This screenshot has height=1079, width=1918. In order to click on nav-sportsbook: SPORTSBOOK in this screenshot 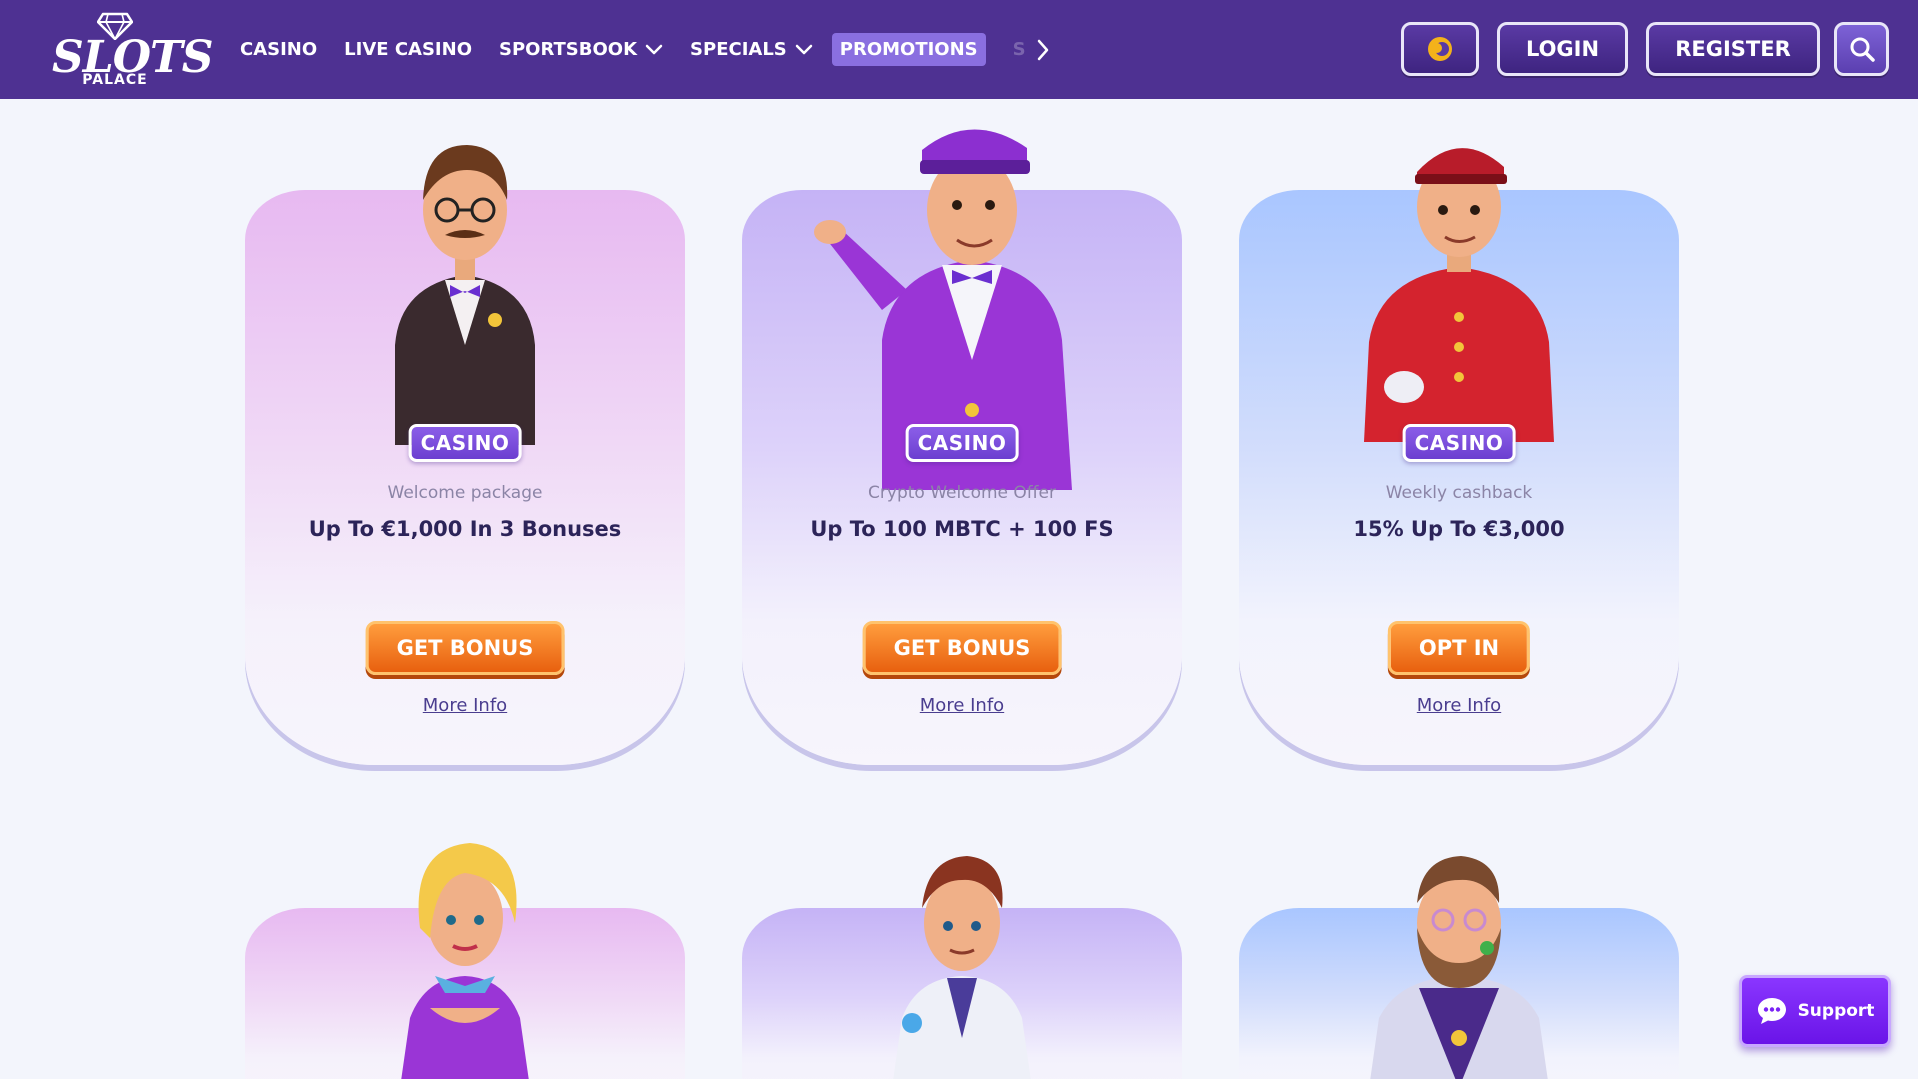, I will do `click(581, 49)`.